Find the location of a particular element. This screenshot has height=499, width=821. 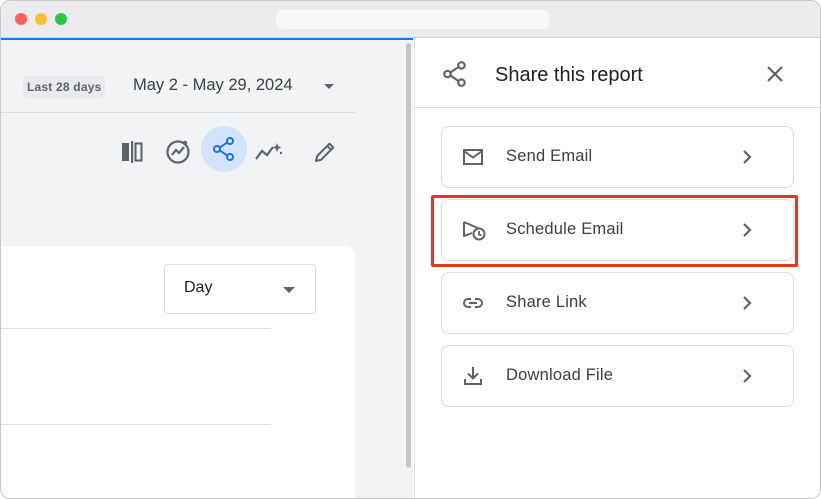

send-email-option: Send Email is located at coordinates (617, 157).